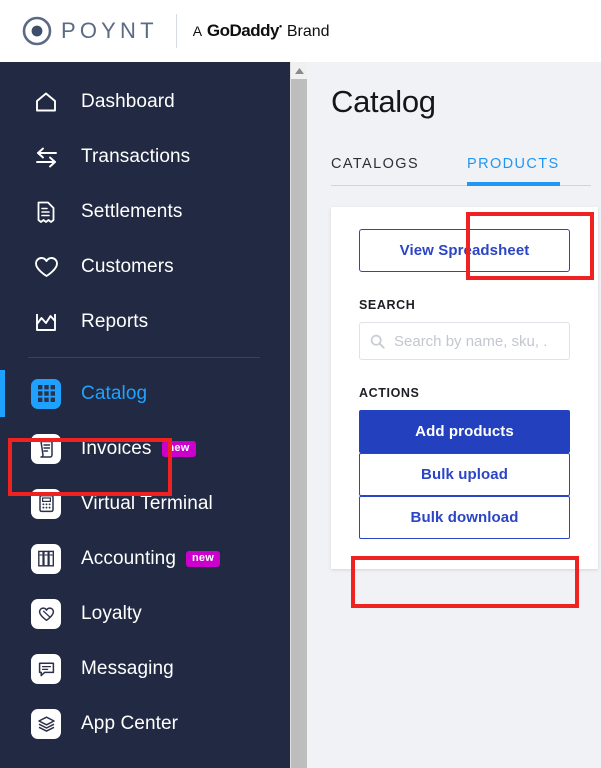  What do you see at coordinates (129, 558) in the screenshot?
I see `sidebar-item-label: Accounting` at bounding box center [129, 558].